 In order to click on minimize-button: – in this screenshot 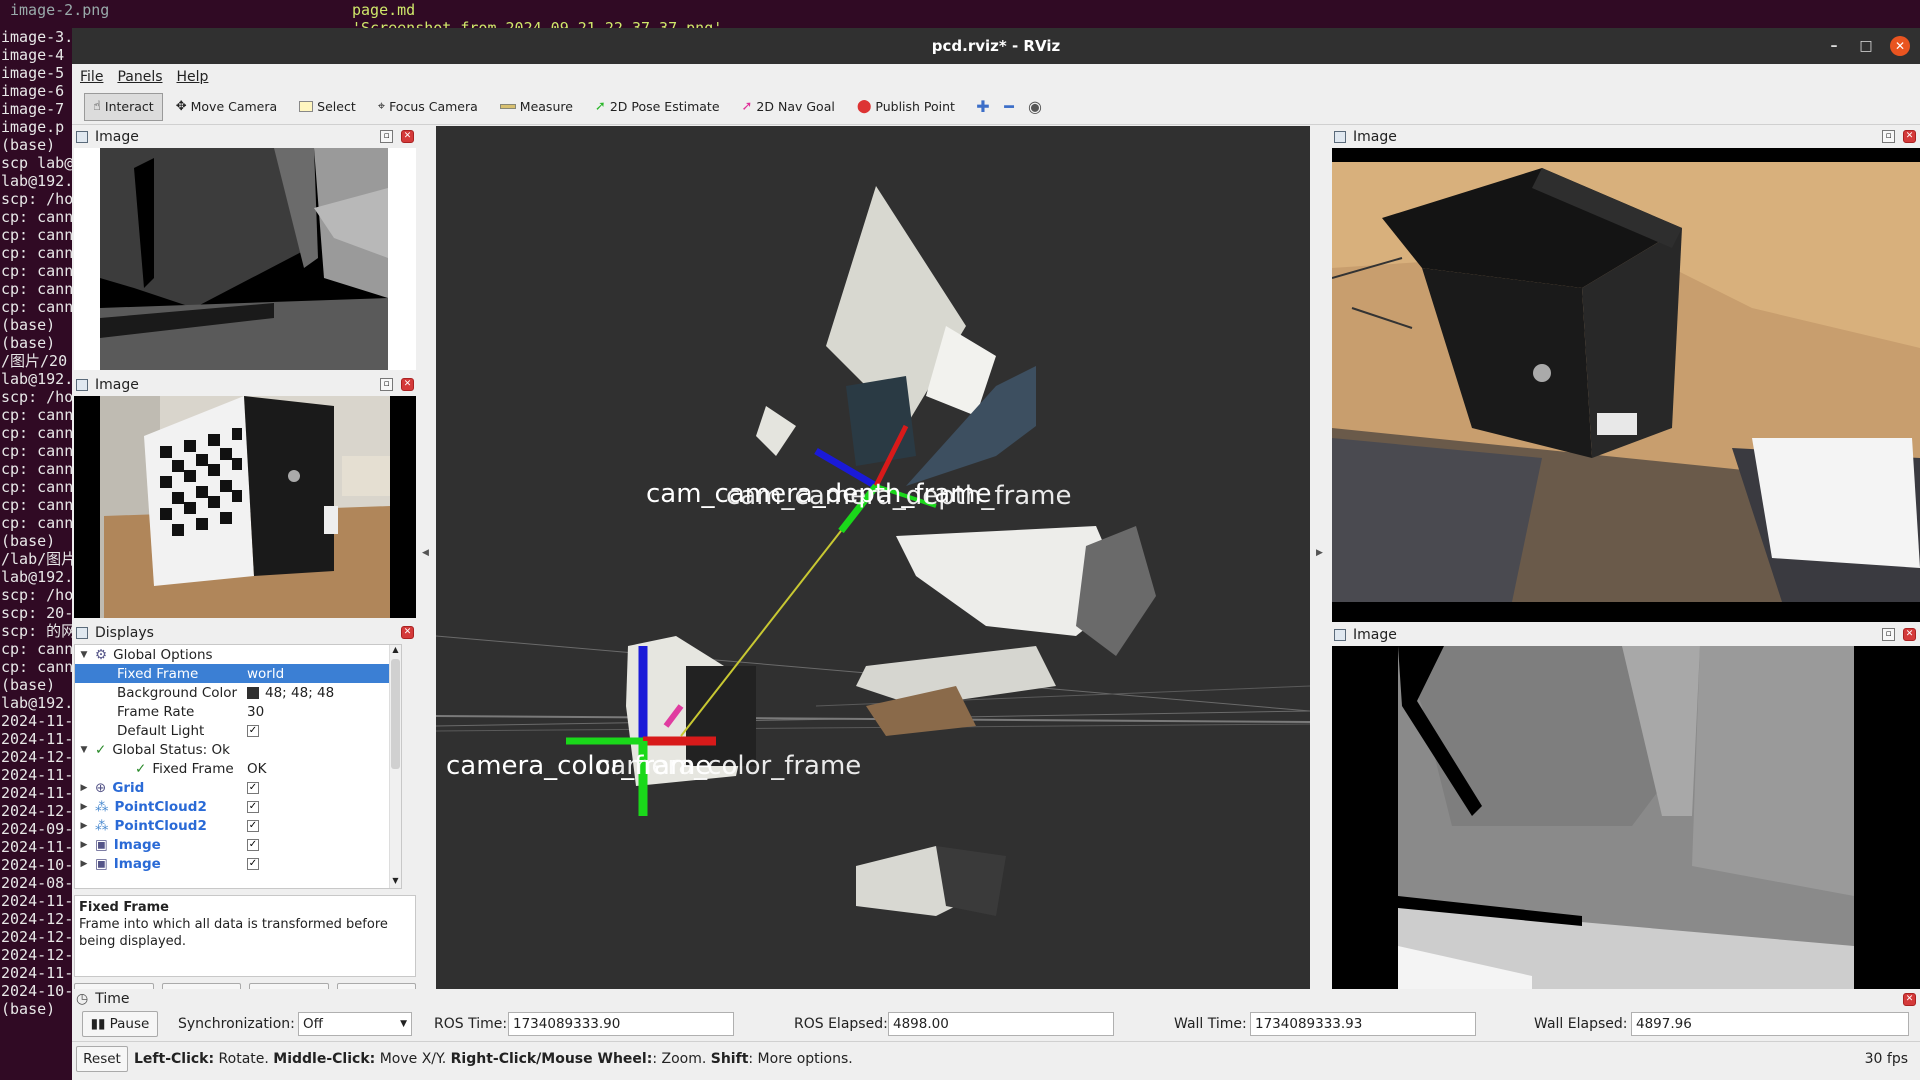, I will do `click(1834, 46)`.